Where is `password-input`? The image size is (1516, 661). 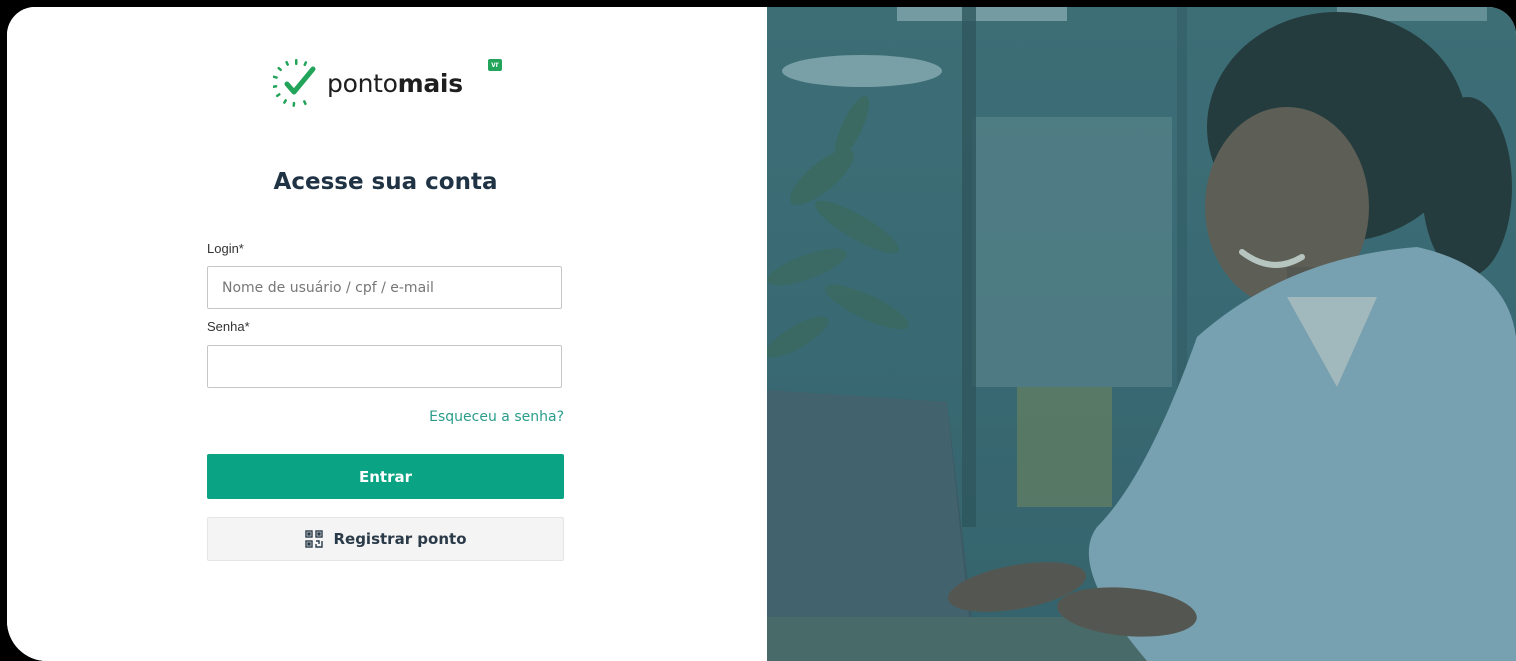
password-input is located at coordinates (384, 366).